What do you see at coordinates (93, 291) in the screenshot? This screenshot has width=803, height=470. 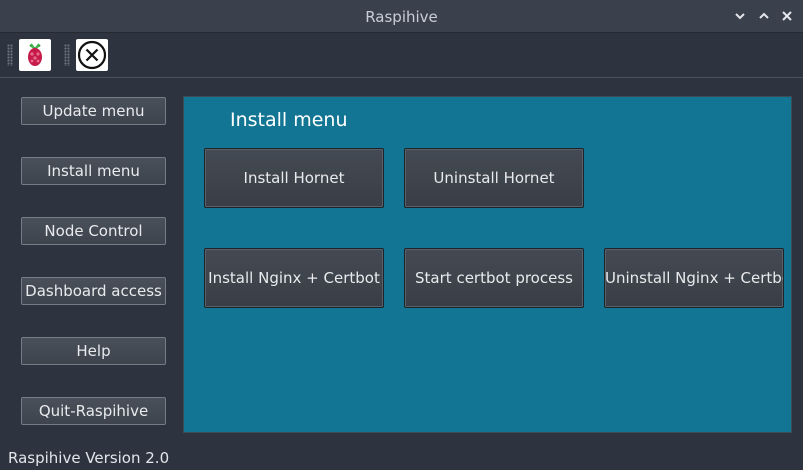 I see `dashboard-access-button: Dashboard access` at bounding box center [93, 291].